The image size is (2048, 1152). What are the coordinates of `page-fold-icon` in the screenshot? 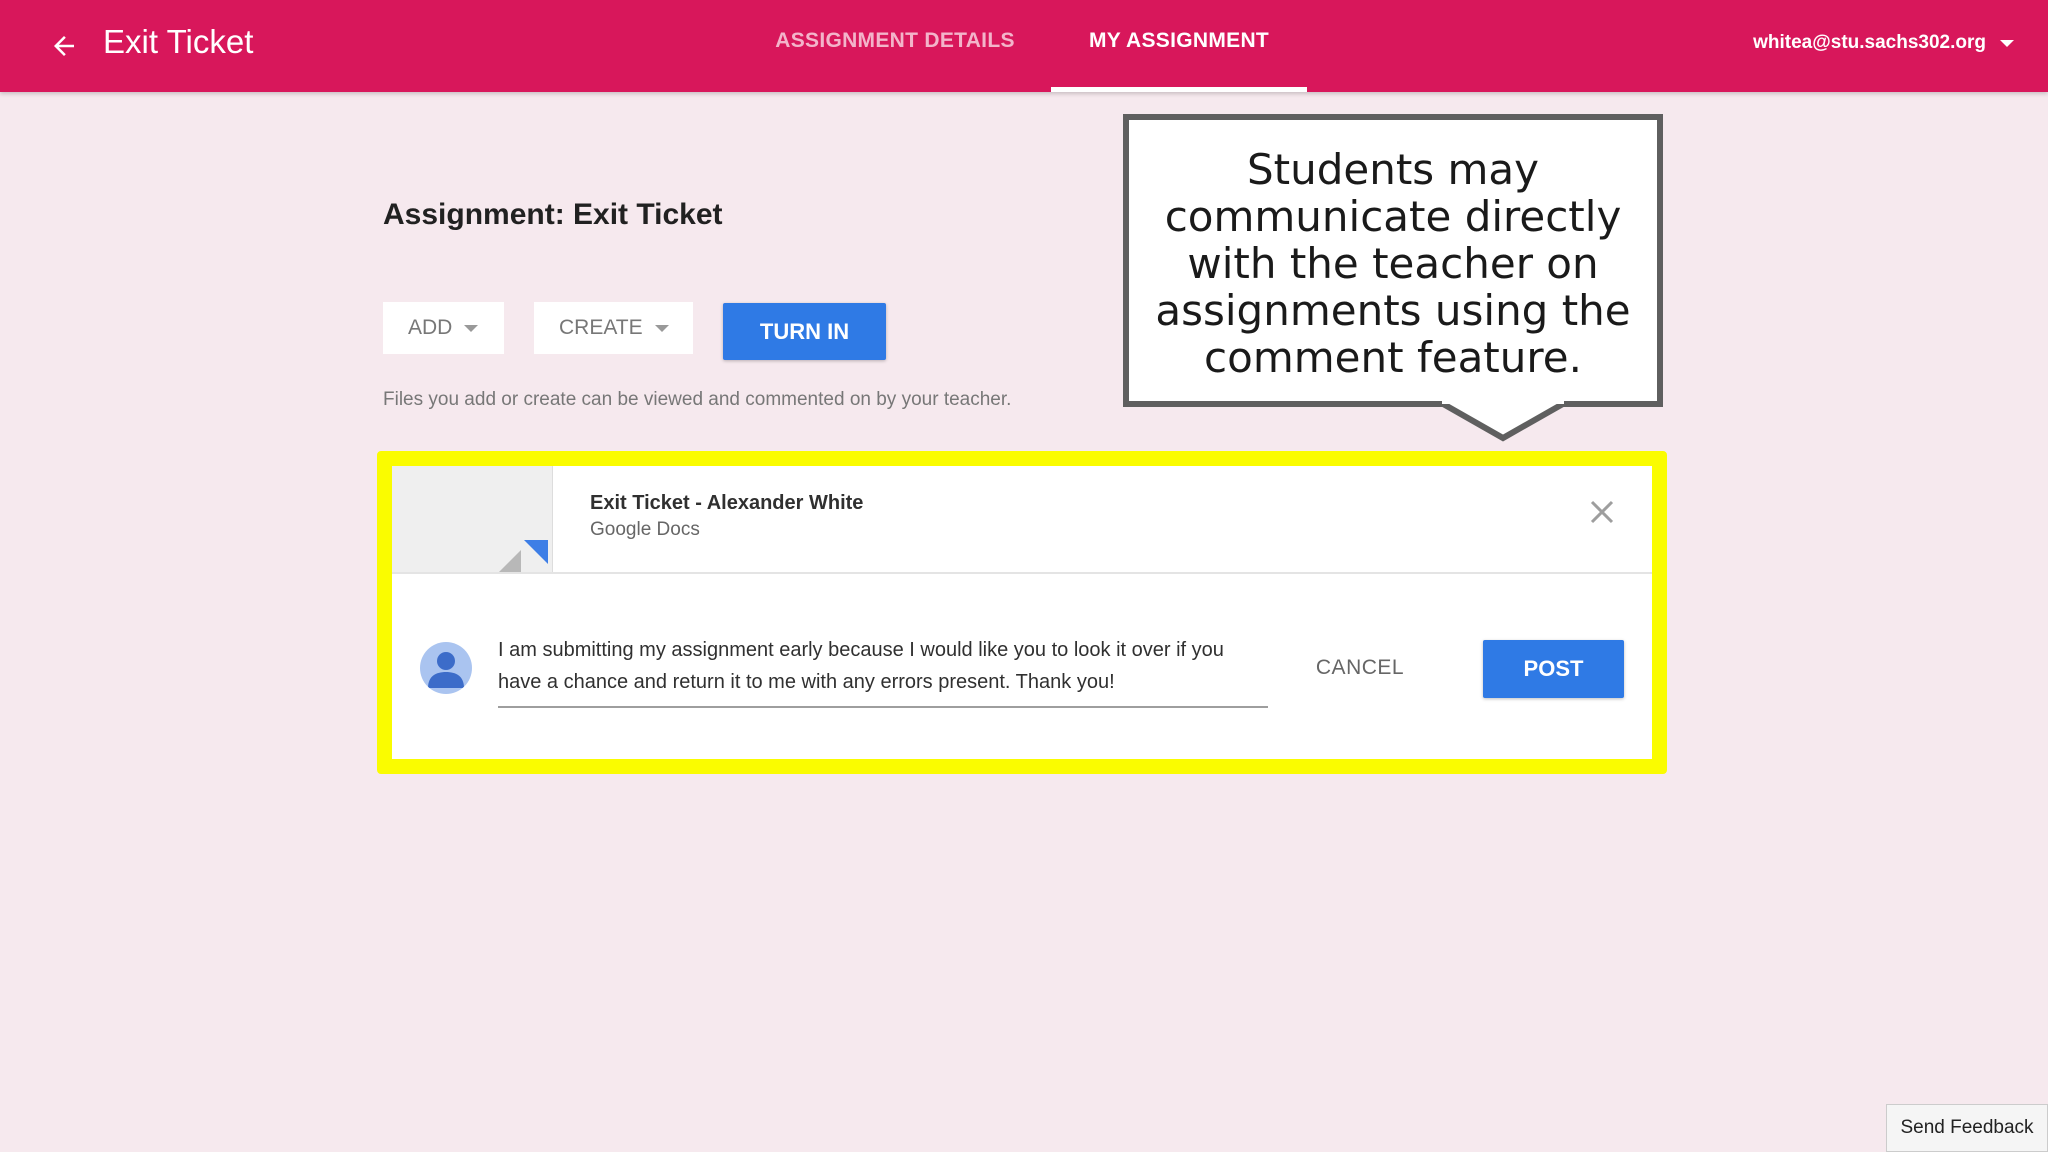 It's located at (510, 561).